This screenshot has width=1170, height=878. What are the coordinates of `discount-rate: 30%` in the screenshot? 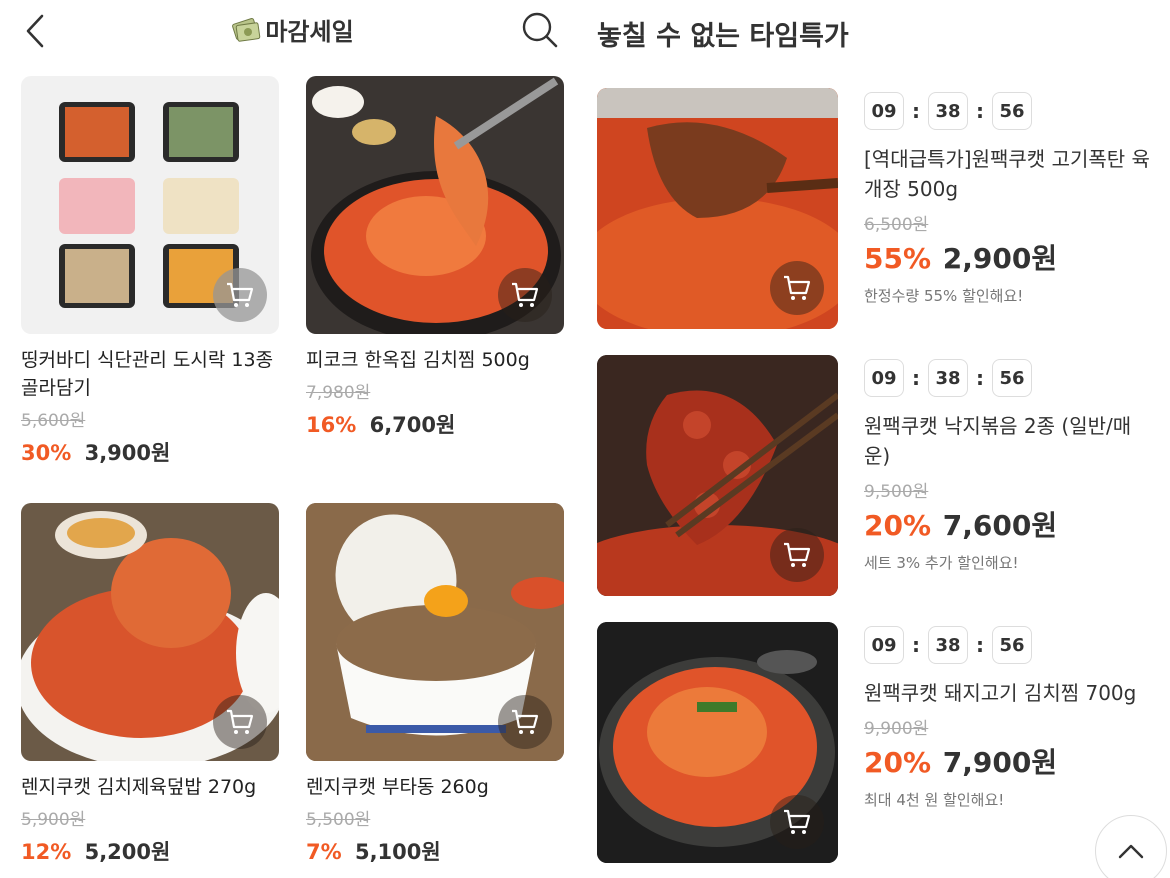 It's located at (46, 453).